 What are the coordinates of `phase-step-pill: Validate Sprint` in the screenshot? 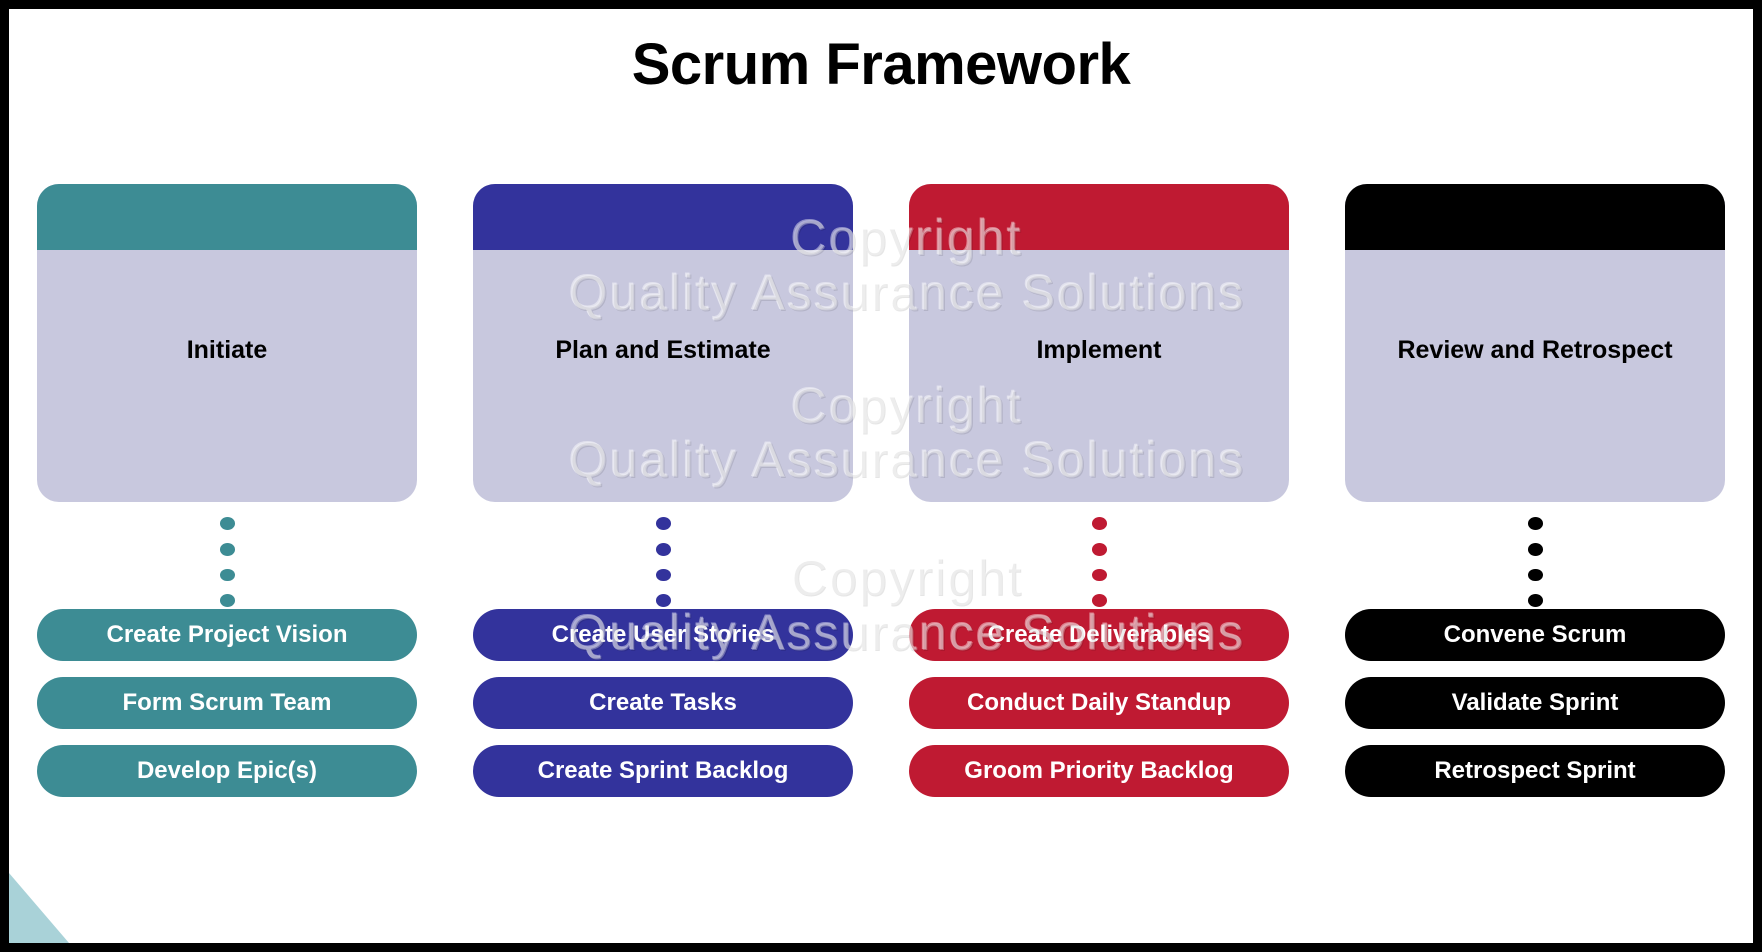 It's located at (1535, 703).